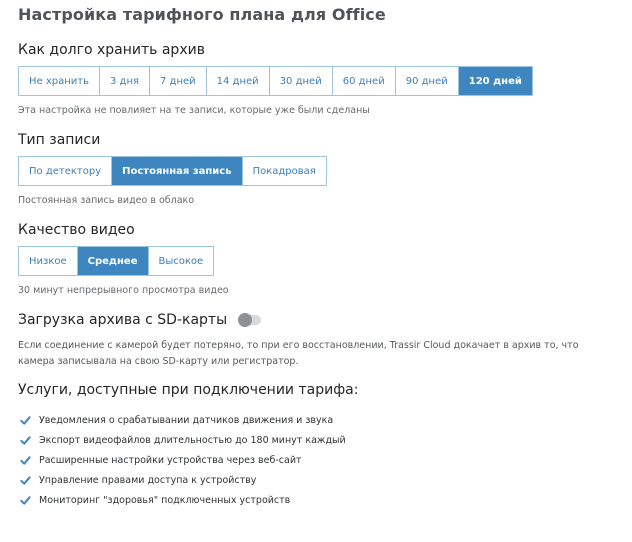  Describe the element at coordinates (178, 81) in the screenshot. I see `archive-duration-option-3: 7 дней` at that location.